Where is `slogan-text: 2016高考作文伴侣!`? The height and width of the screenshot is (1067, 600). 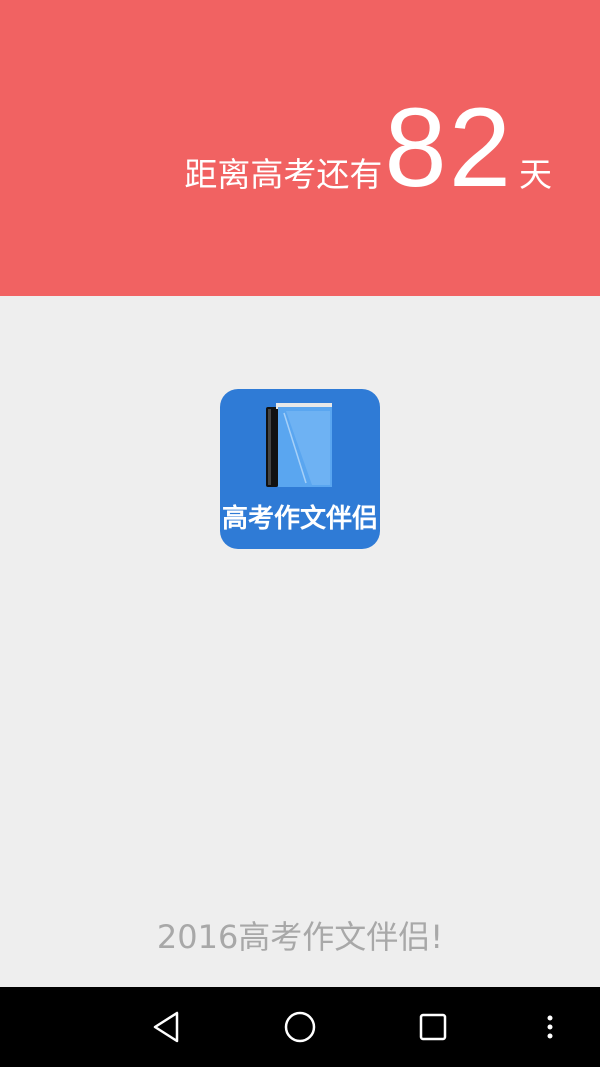 slogan-text: 2016高考作文伴侣! is located at coordinates (300, 937).